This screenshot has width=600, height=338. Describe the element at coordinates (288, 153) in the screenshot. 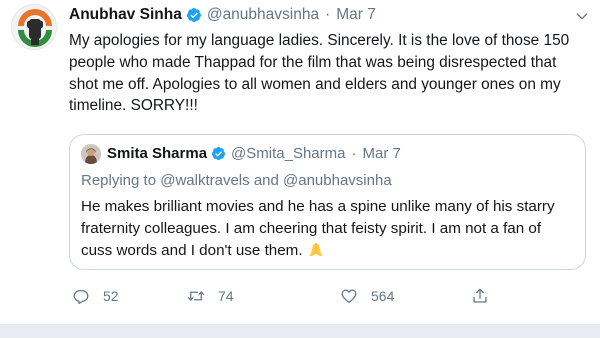

I see `quoted-author-handle: @Smita_Sharma` at that location.